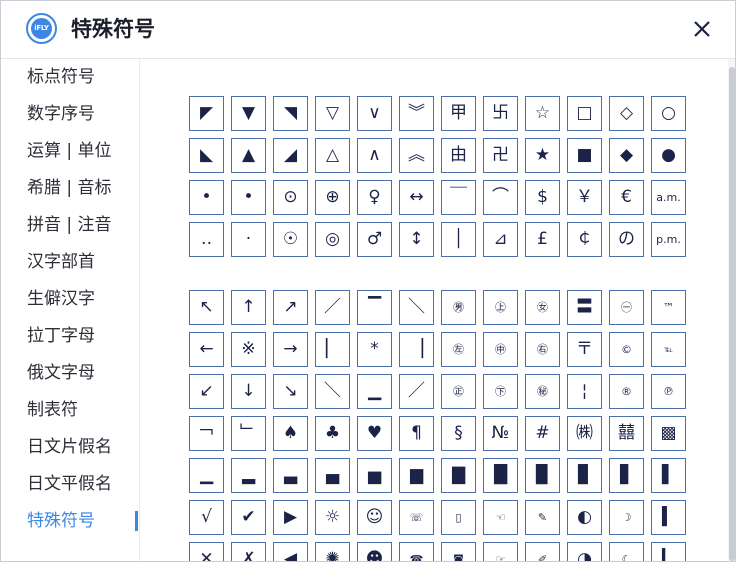  Describe the element at coordinates (69, 225) in the screenshot. I see `sidebar-item-pinyin-zhuyin: 拼音 | 注音` at that location.